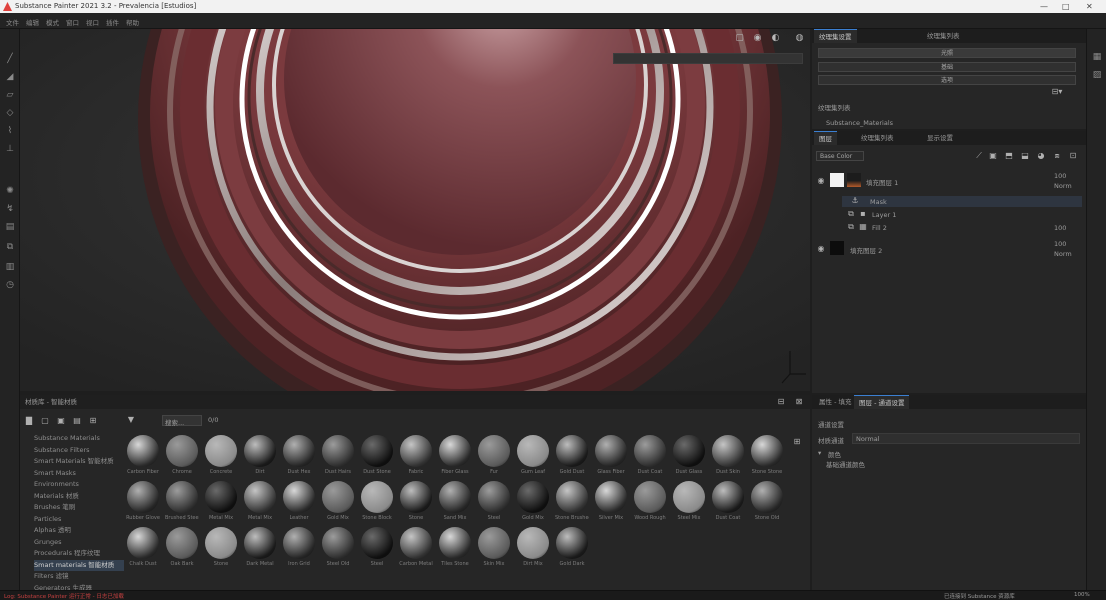 This screenshot has height=600, width=1106. I want to click on material-thumbnail: Dust Stone, so click(377, 458).